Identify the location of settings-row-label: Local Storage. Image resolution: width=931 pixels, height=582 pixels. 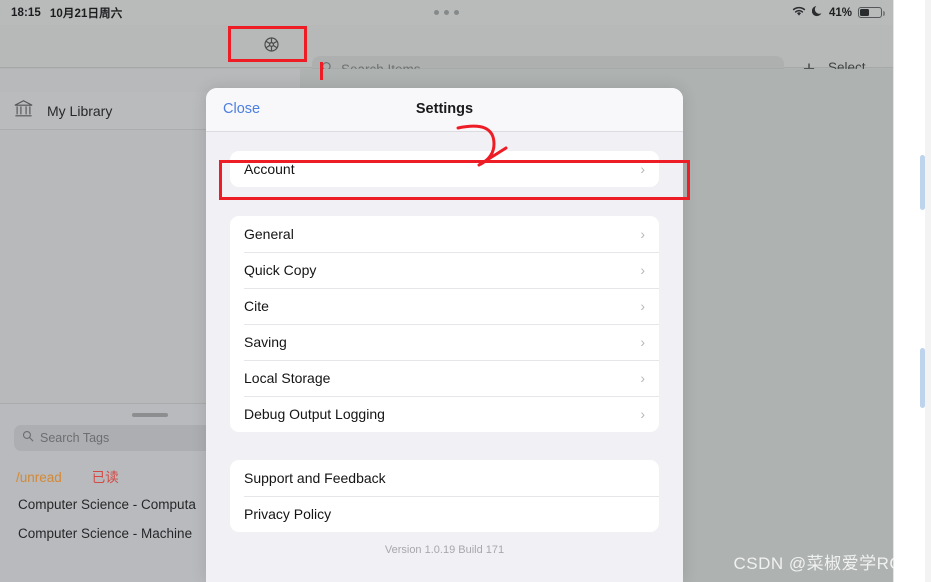
(287, 378).